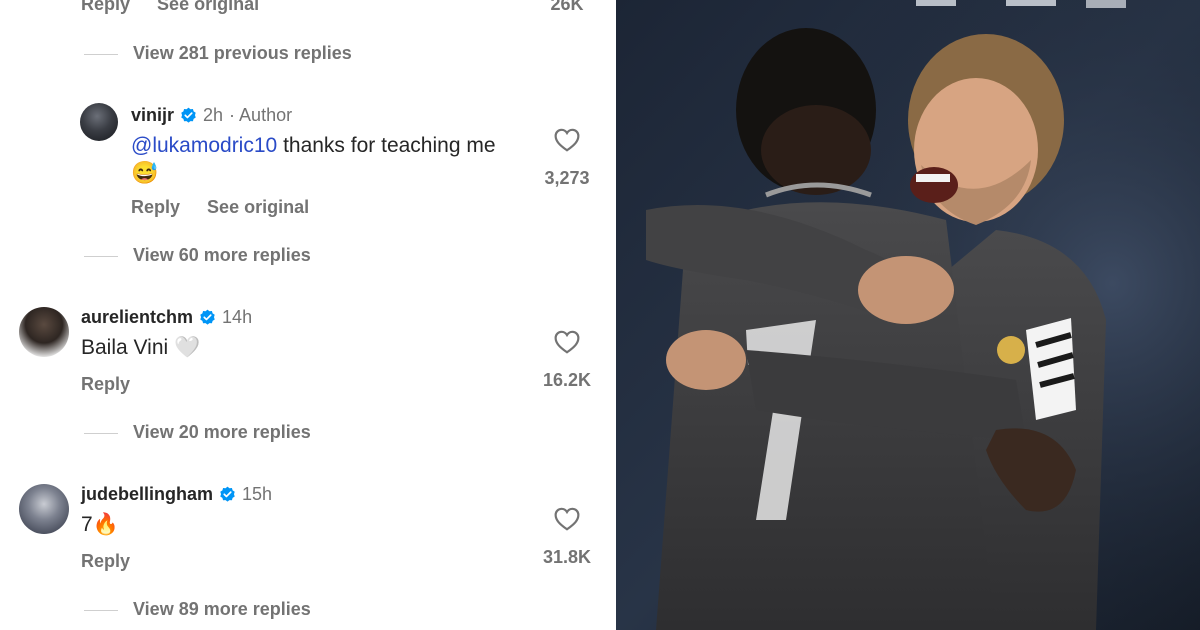 The height and width of the screenshot is (630, 1200). Describe the element at coordinates (257, 494) in the screenshot. I see `timestamp: 15h` at that location.